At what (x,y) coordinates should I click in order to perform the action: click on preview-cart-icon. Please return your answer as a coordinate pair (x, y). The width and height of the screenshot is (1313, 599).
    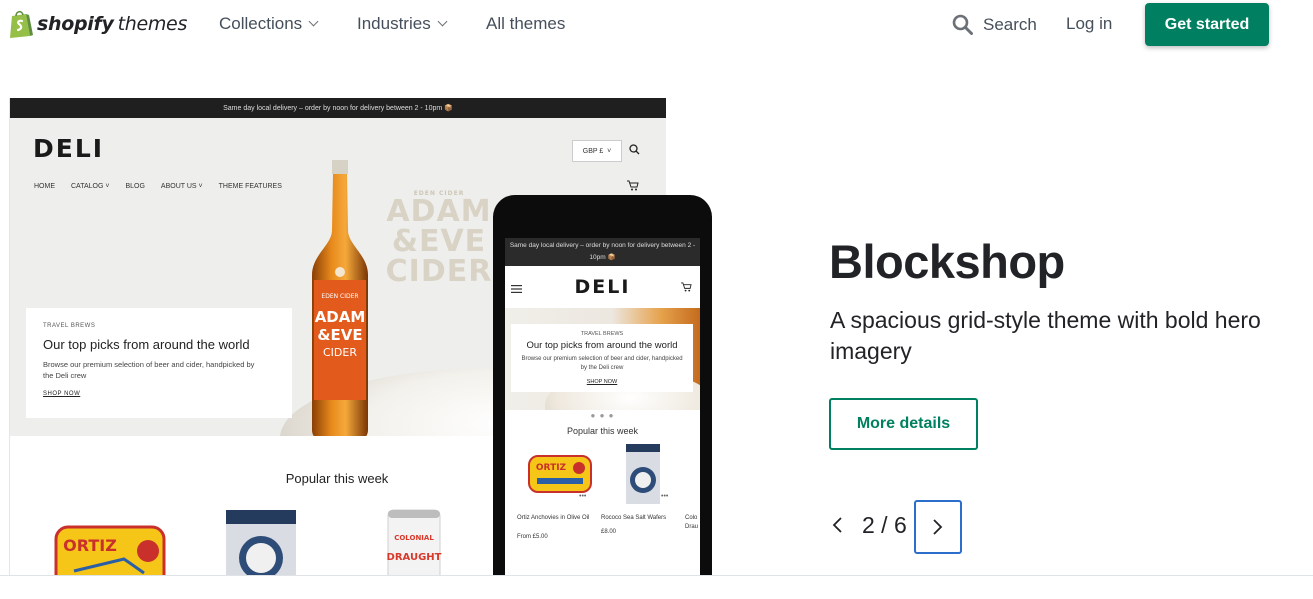
    Looking at the image, I should click on (633, 185).